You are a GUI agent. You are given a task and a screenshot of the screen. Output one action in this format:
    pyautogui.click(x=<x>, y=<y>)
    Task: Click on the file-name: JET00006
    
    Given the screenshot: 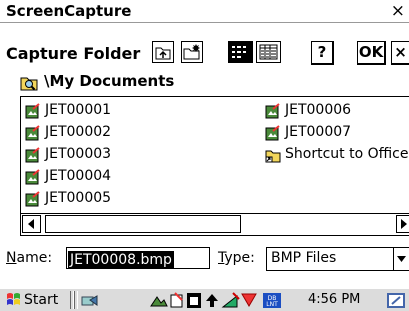 What is the action you would take?
    pyautogui.click(x=318, y=110)
    